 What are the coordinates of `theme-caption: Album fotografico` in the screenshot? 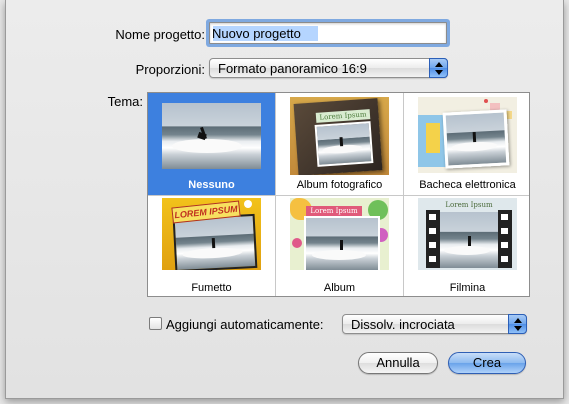 It's located at (339, 185).